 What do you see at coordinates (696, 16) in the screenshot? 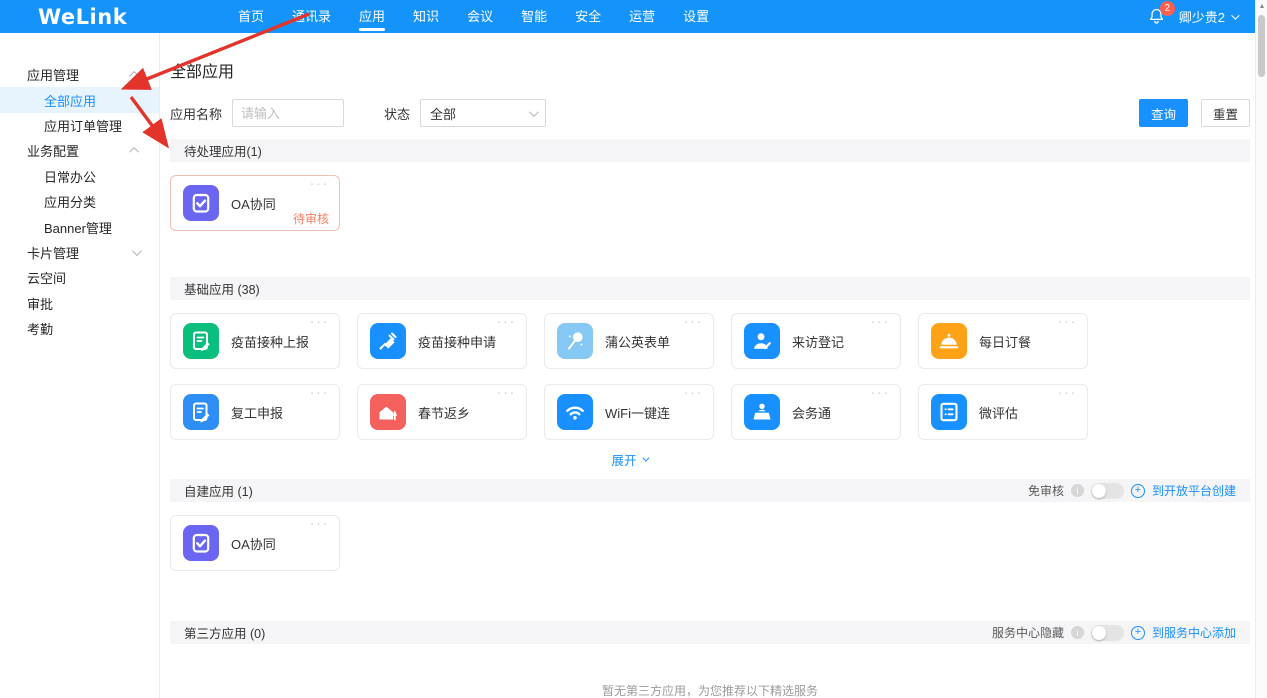
I see `top-nav-item: 设置` at bounding box center [696, 16].